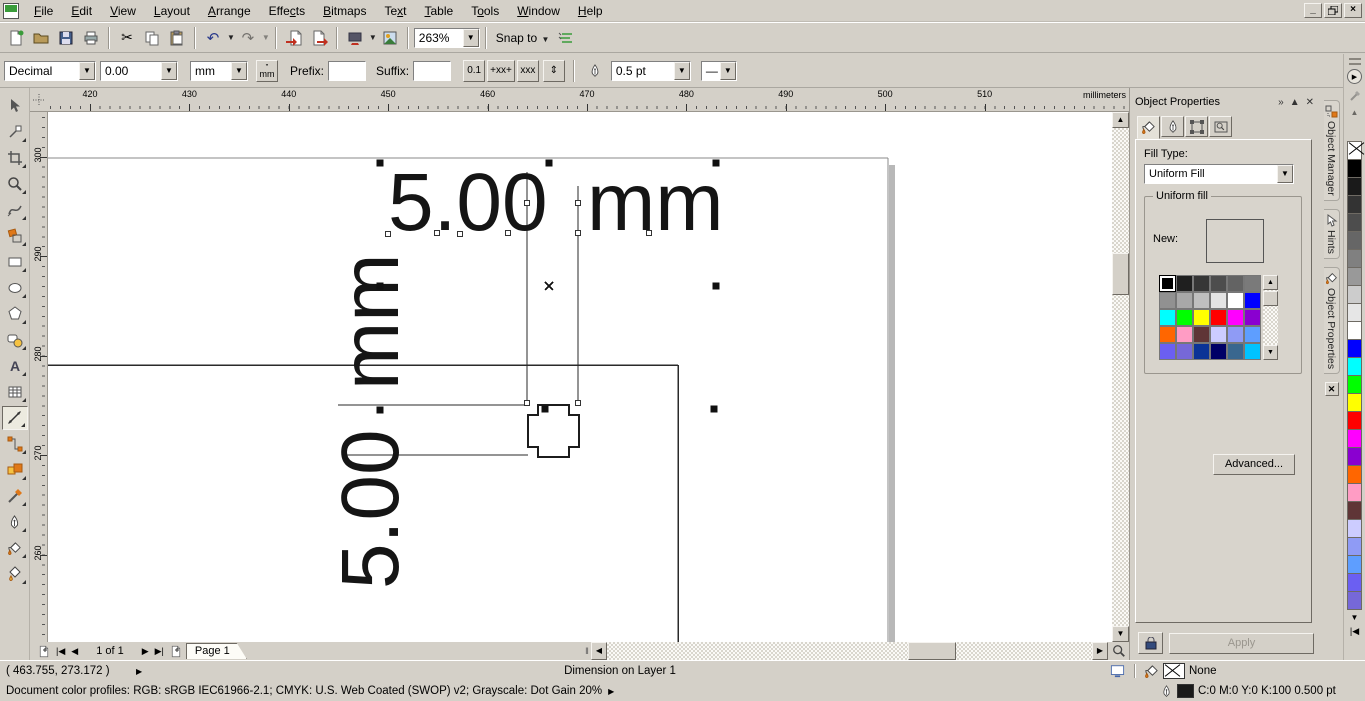 The width and height of the screenshot is (1365, 701). What do you see at coordinates (347, 70) in the screenshot?
I see `prefix-input` at bounding box center [347, 70].